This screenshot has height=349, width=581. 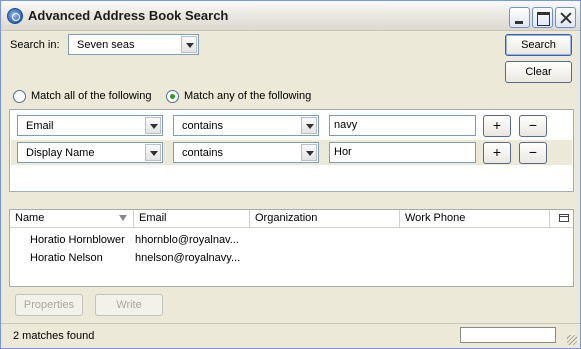 What do you see at coordinates (15, 16) in the screenshot?
I see `thunderbird-app-icon` at bounding box center [15, 16].